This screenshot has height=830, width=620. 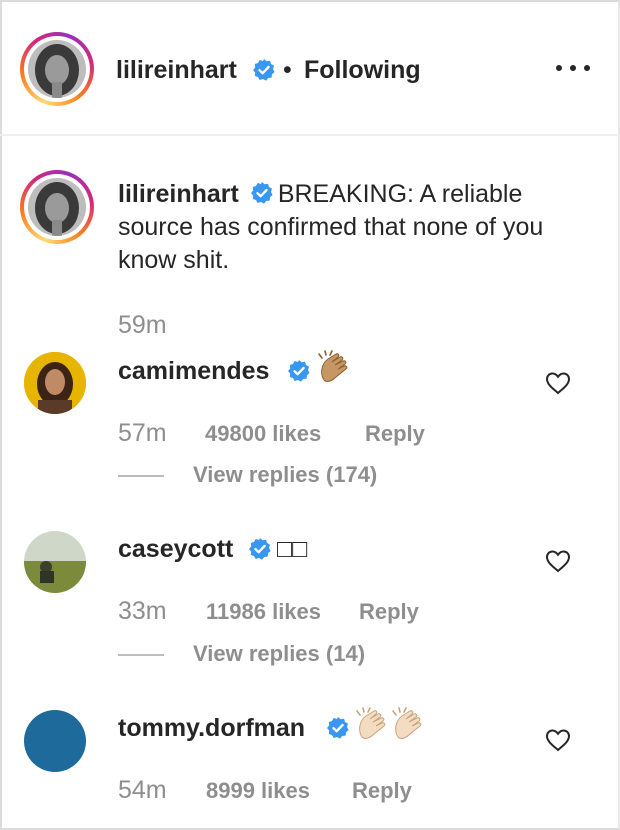 I want to click on following-button: Following, so click(x=362, y=70).